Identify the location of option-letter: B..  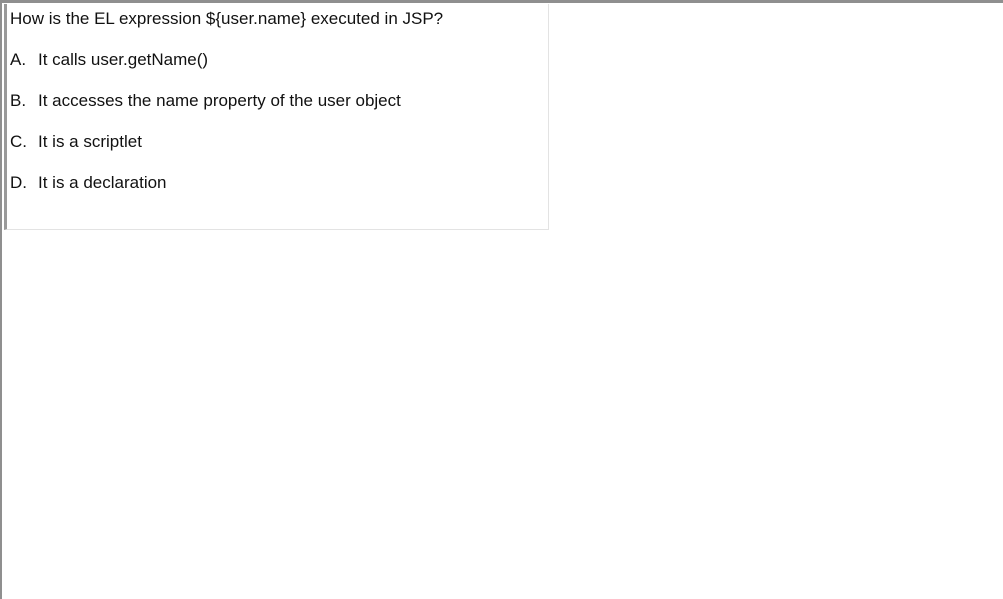
(18, 100).